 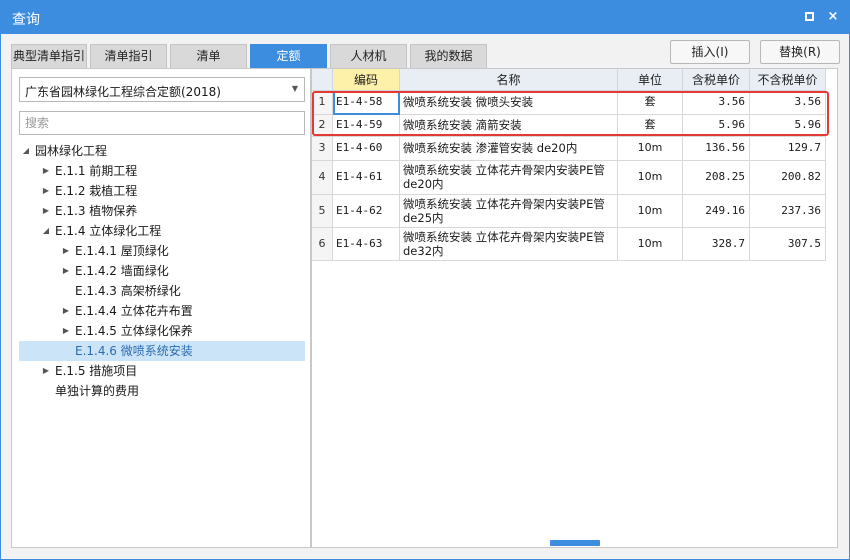 I want to click on table-cell-price-tax: 5.96, so click(x=716, y=126).